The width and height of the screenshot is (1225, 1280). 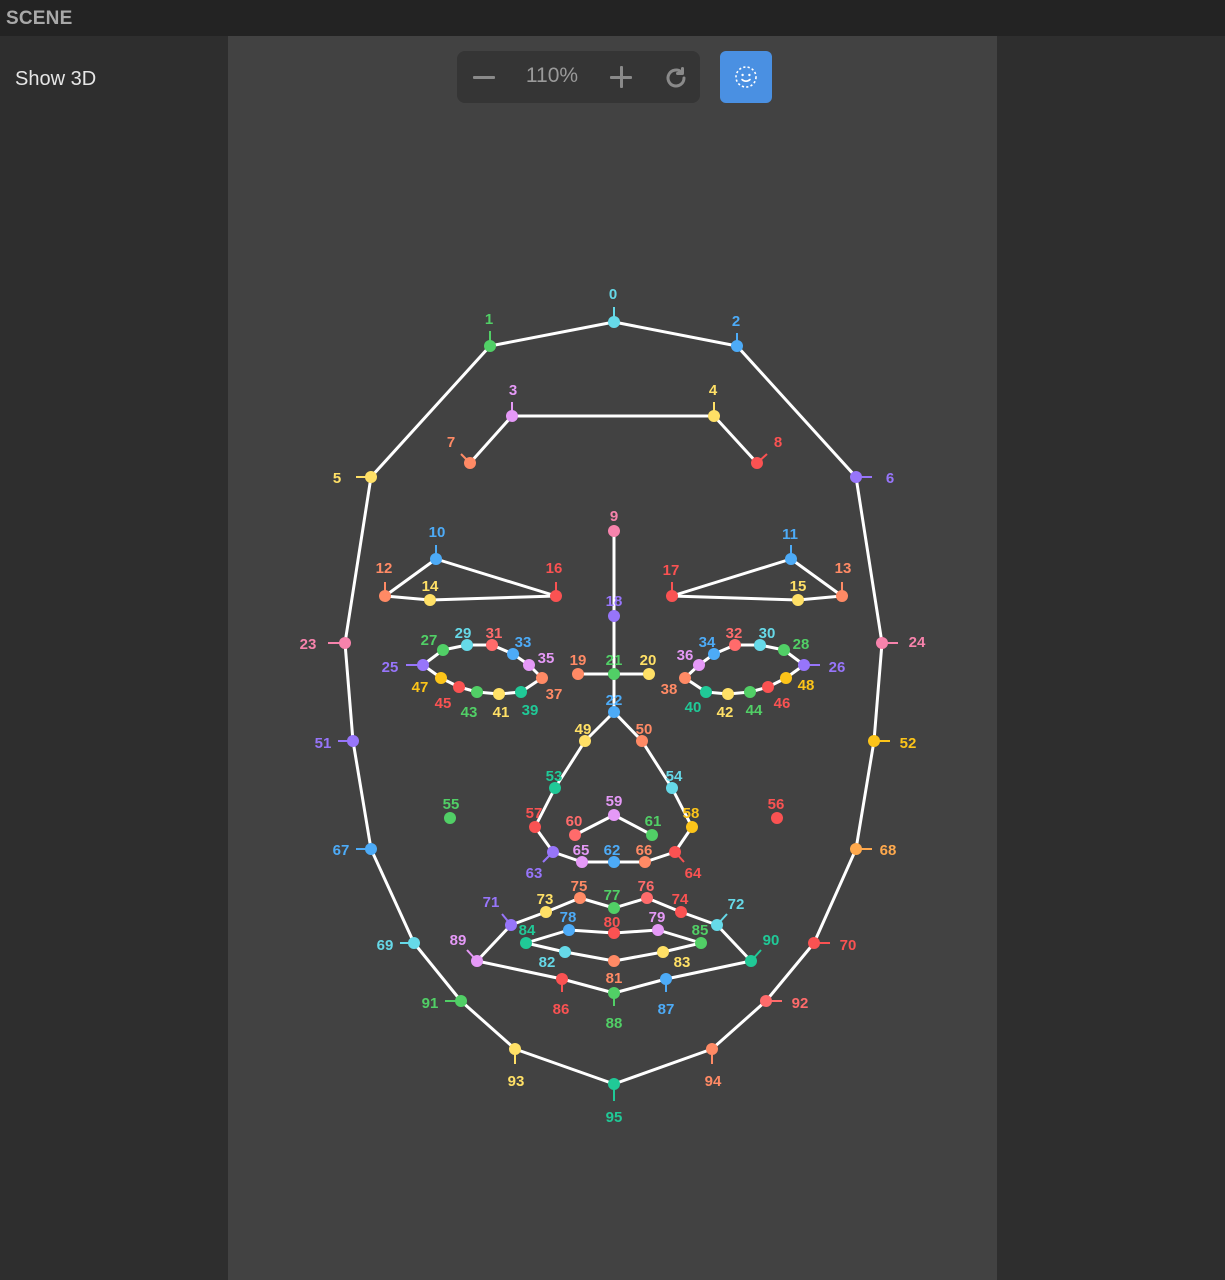 What do you see at coordinates (707, 642) in the screenshot?
I see `landmark-label-34: 34` at bounding box center [707, 642].